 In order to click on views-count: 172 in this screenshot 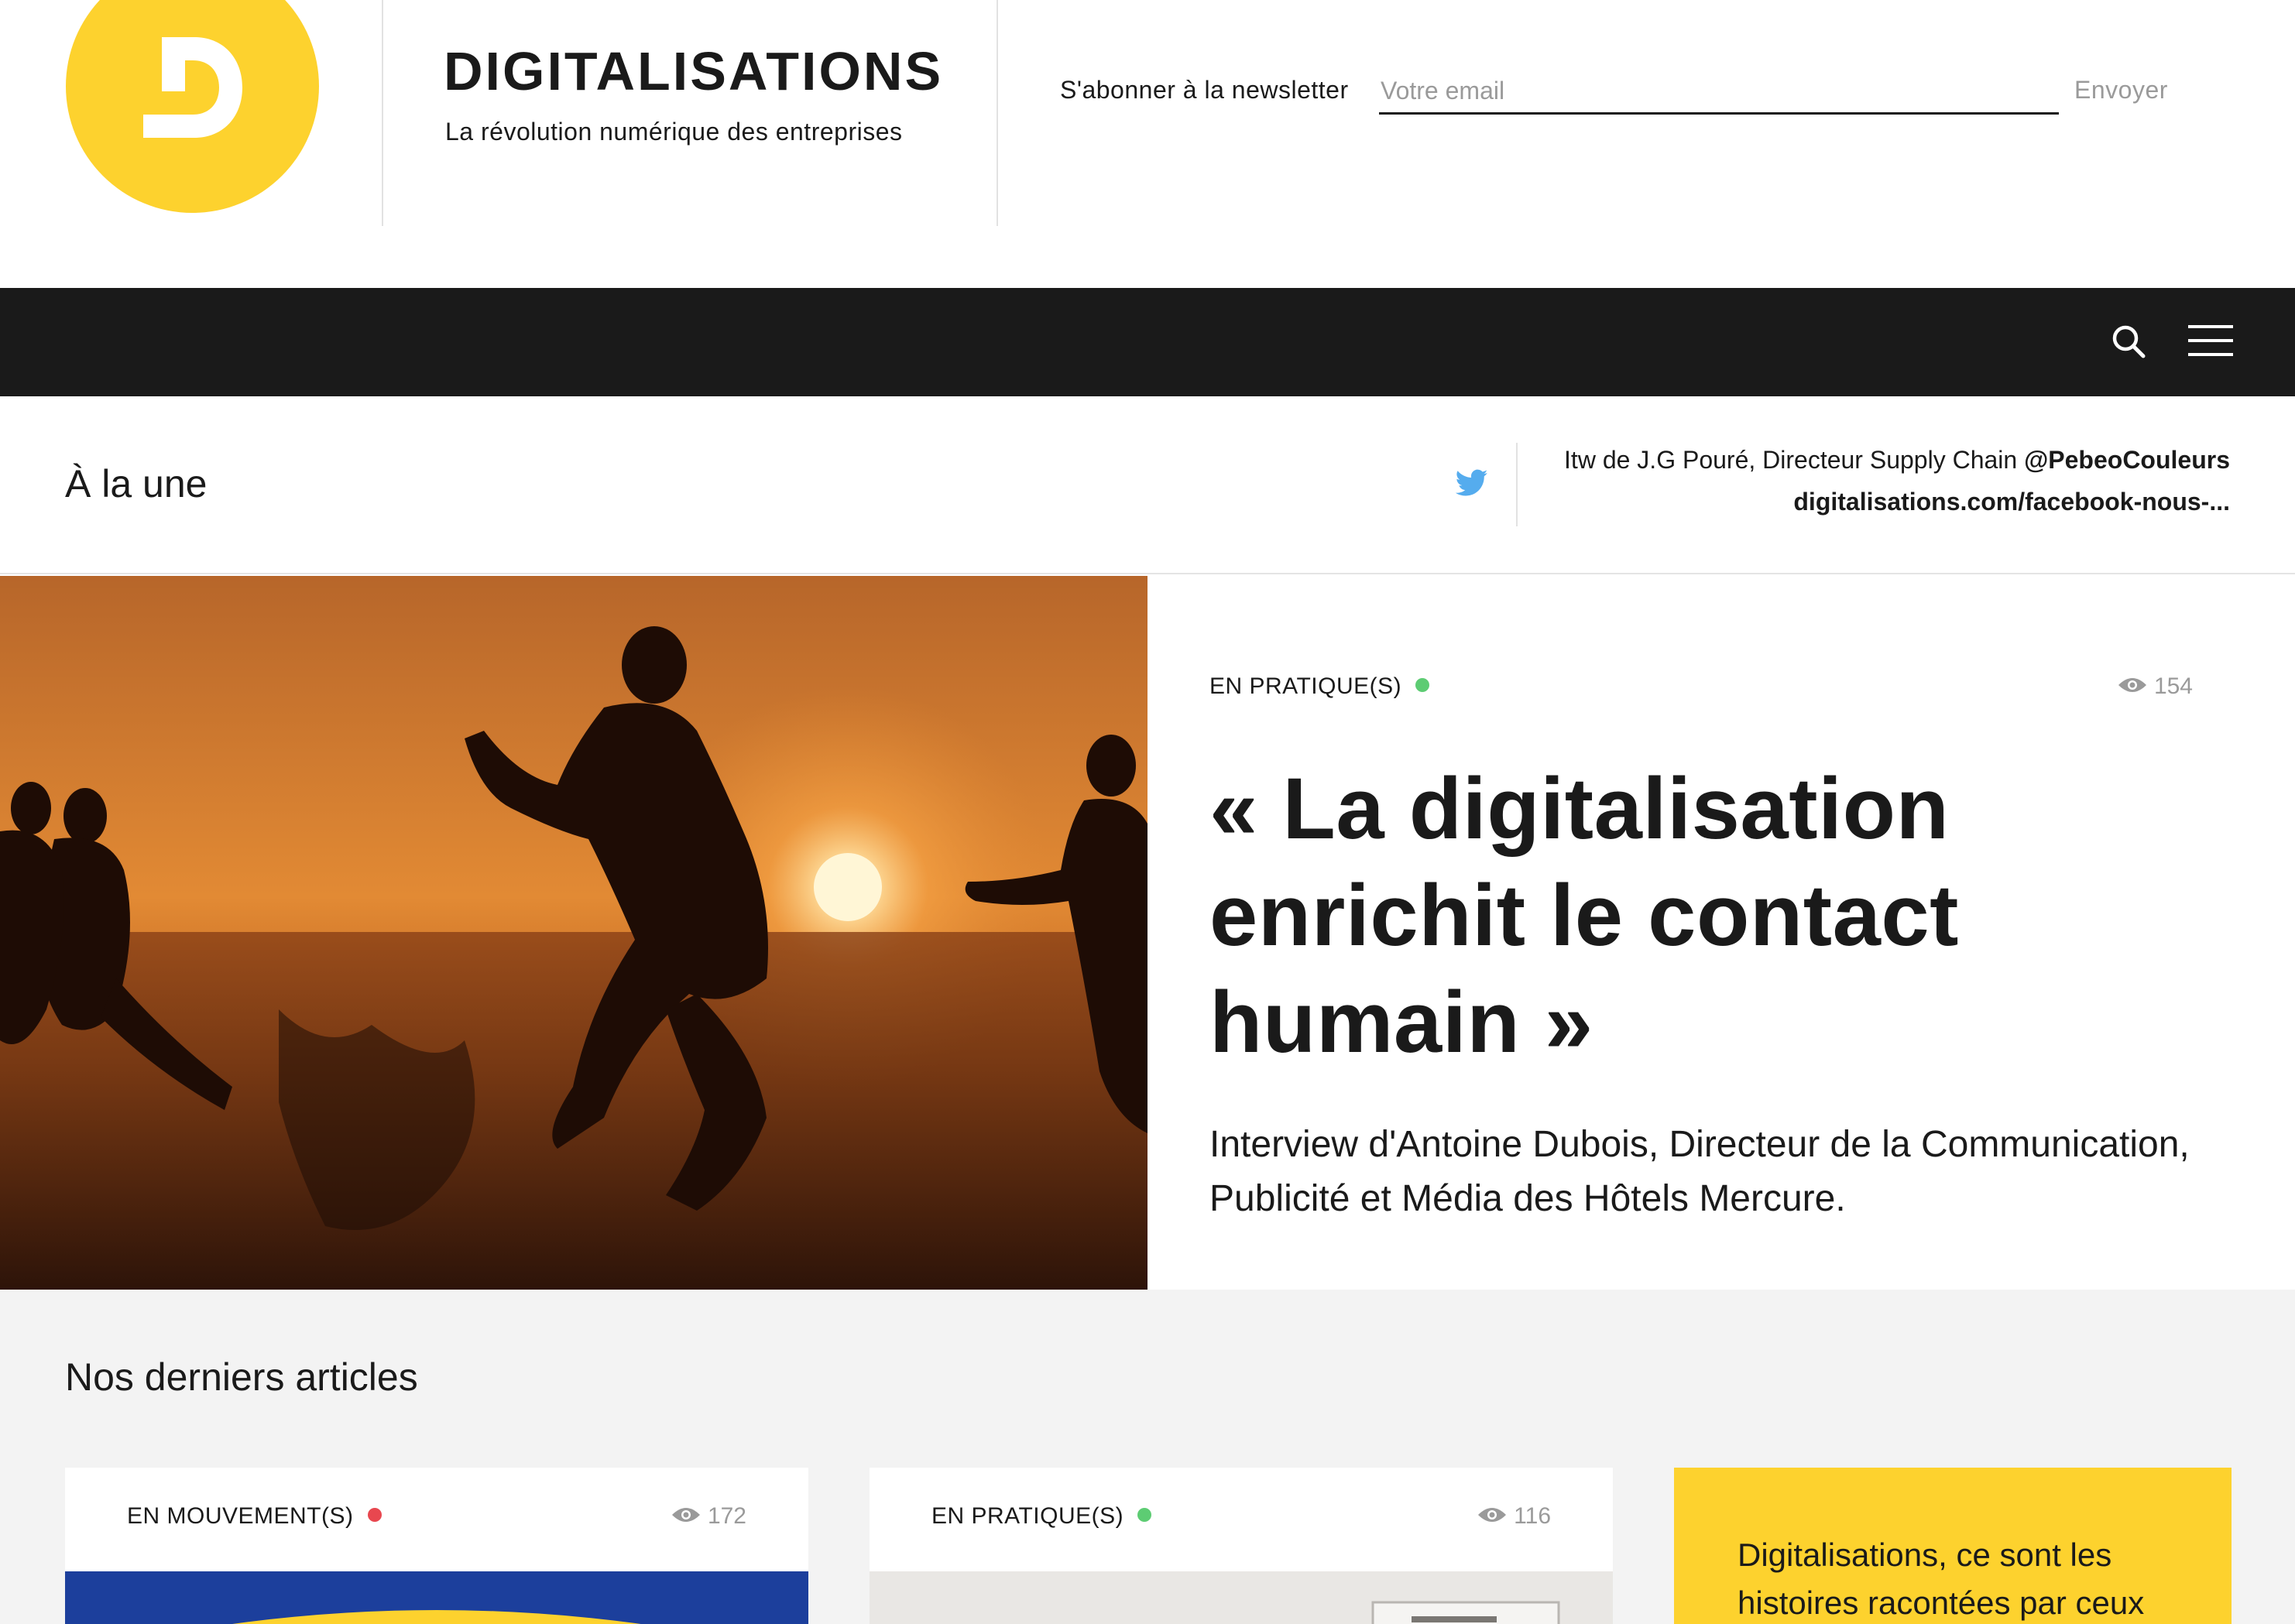, I will do `click(726, 1516)`.